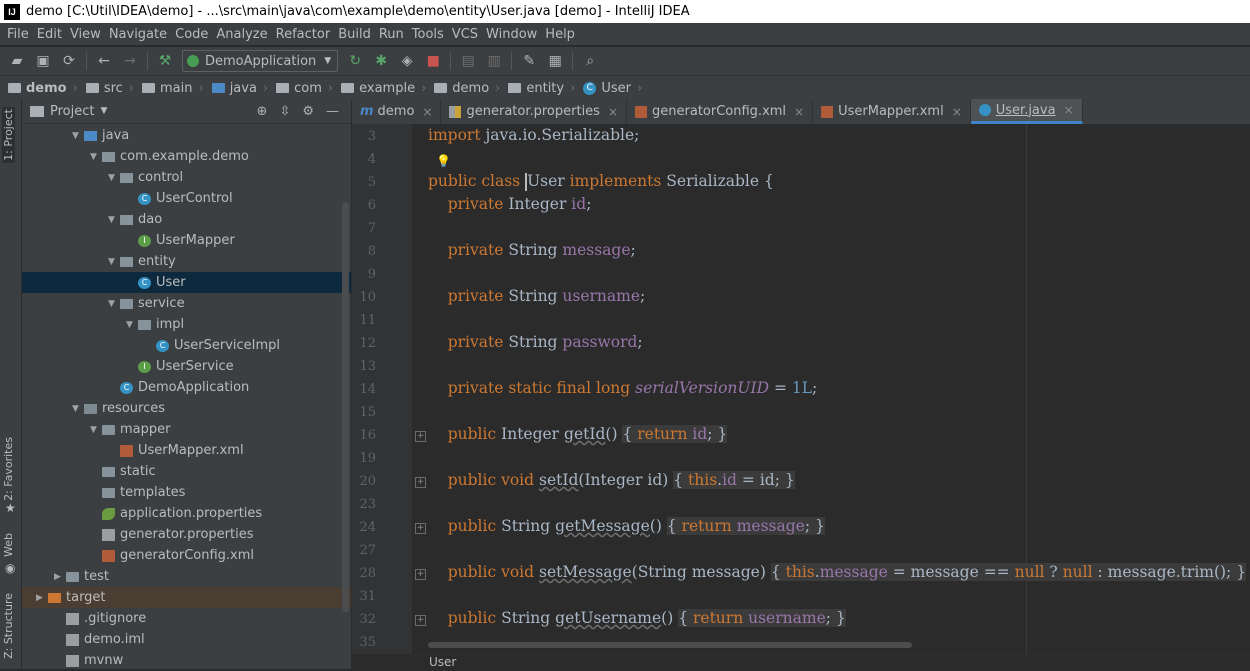 This screenshot has height=671, width=1250. Describe the element at coordinates (442, 662) in the screenshot. I see `status-breadcrumb-label: User` at that location.